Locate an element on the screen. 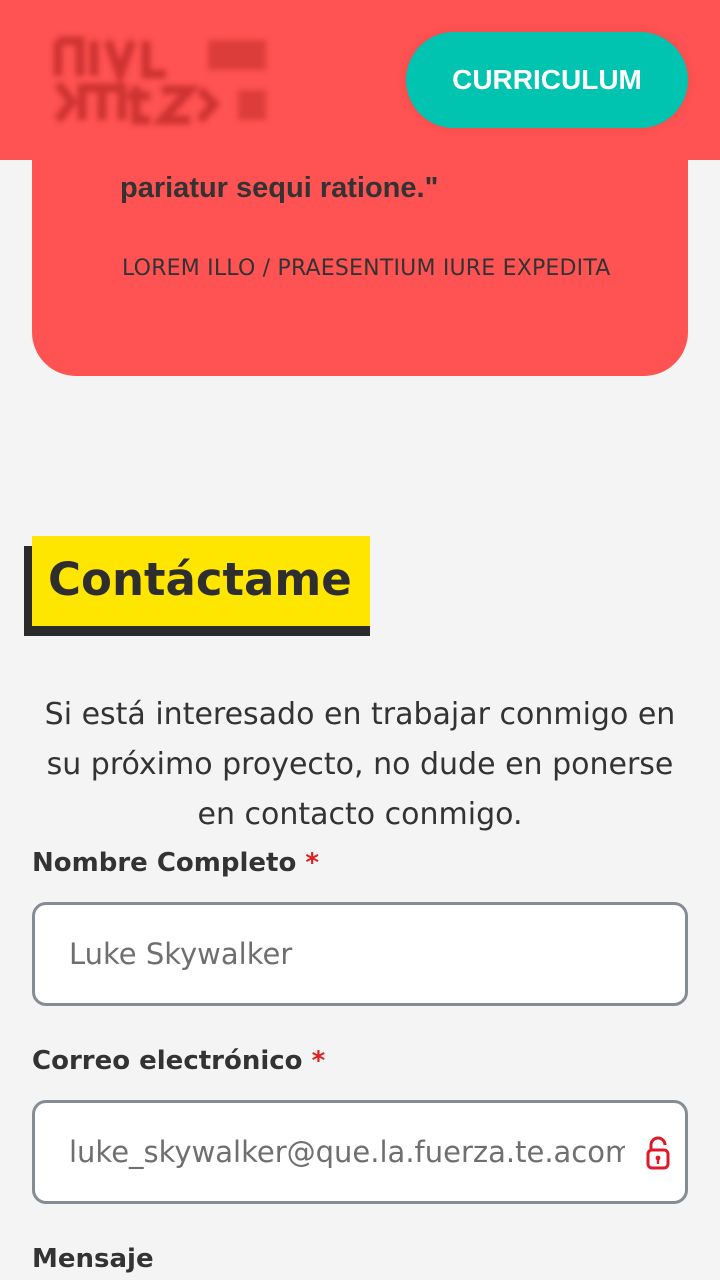 The width and height of the screenshot is (720, 1280). name-field is located at coordinates (360, 954).